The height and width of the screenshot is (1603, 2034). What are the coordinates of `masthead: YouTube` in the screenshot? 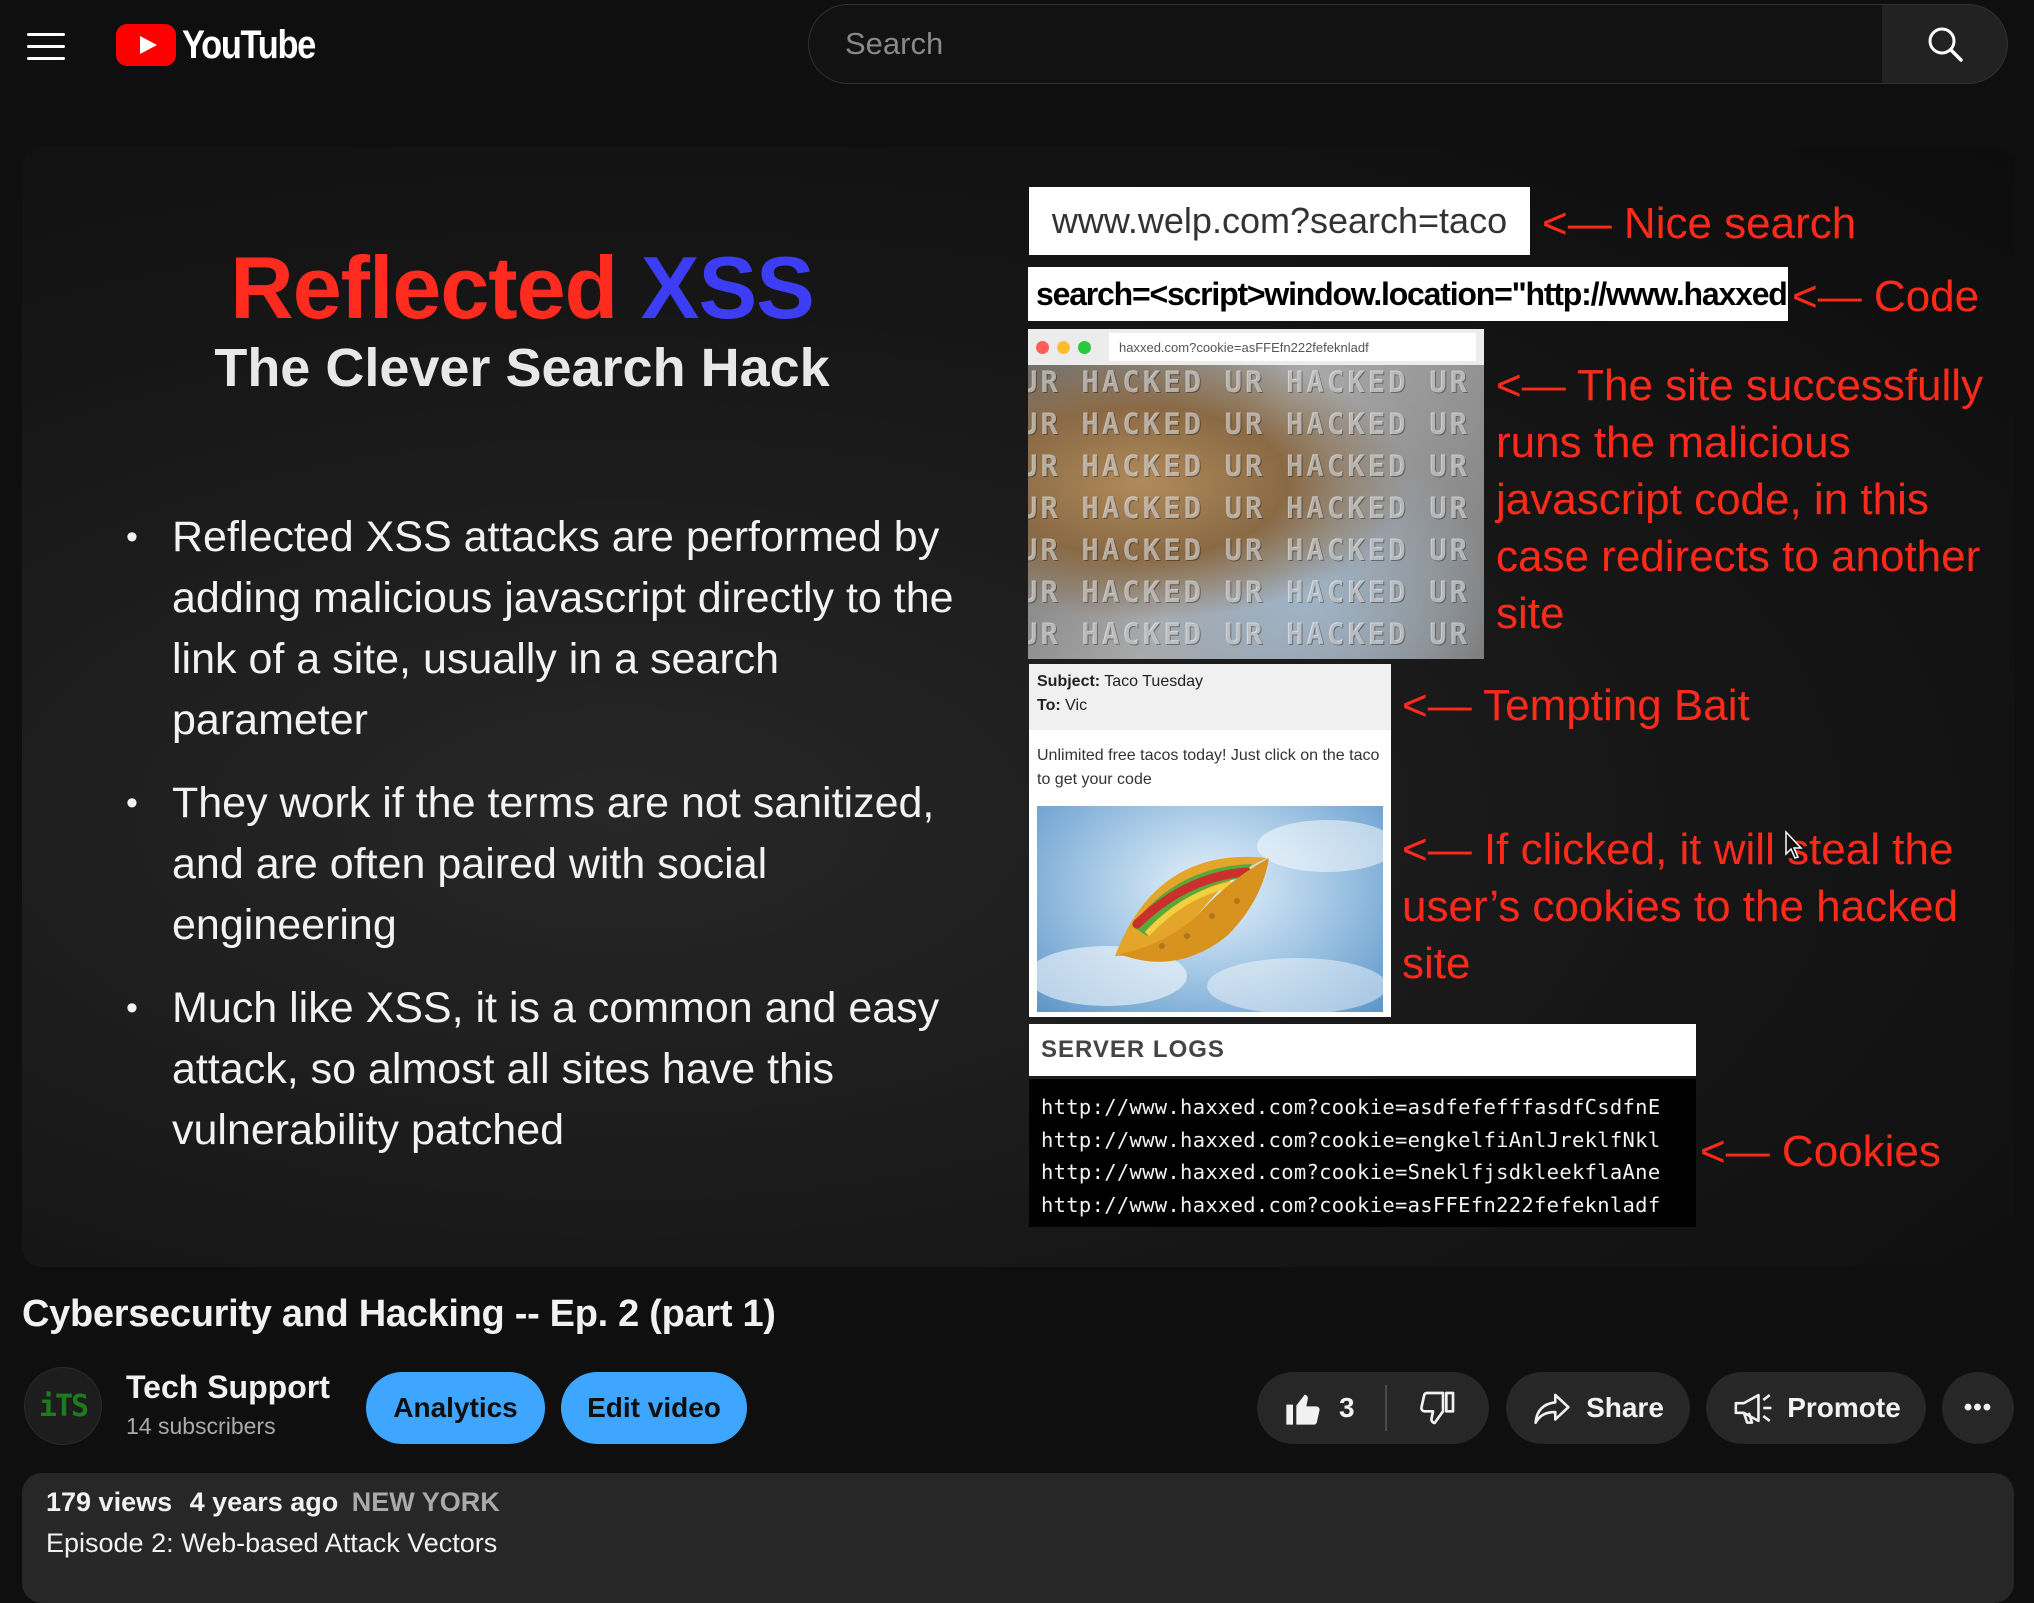 It's located at (1017, 45).